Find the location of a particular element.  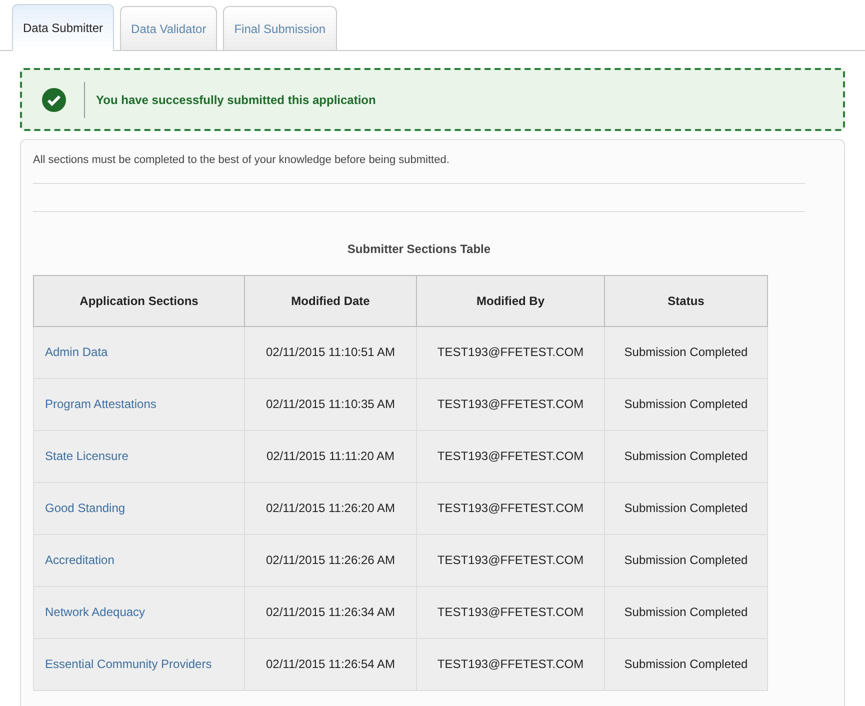

section-link: Essential Community Providers is located at coordinates (128, 664).